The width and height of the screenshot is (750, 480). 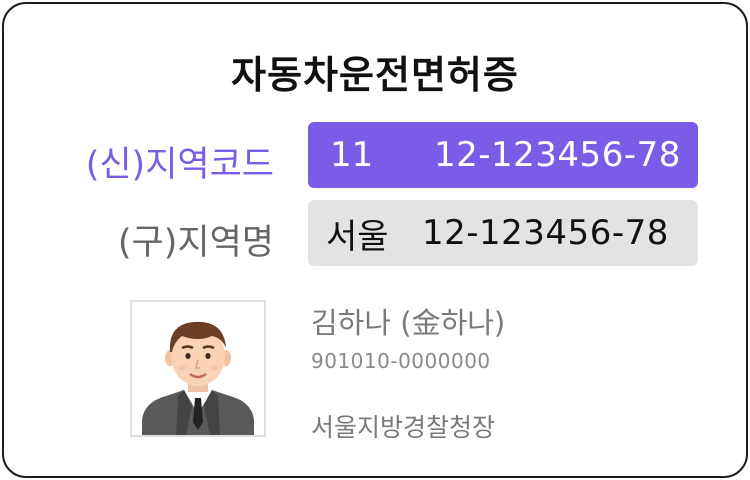 I want to click on old-region-name-label: (구)지역명, so click(x=195, y=243).